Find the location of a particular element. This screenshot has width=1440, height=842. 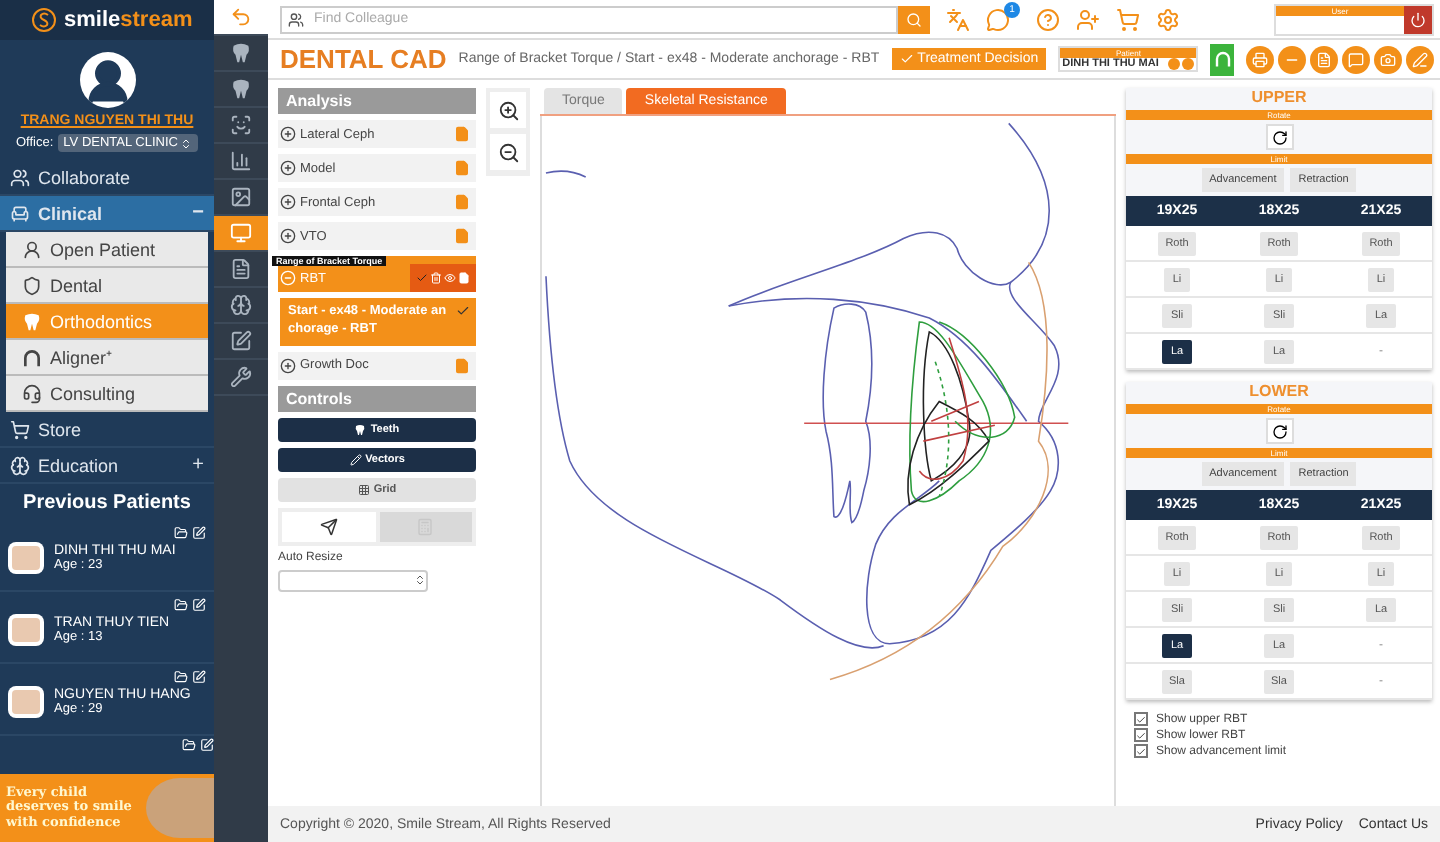

logo-text: smilestream is located at coordinates (128, 20).